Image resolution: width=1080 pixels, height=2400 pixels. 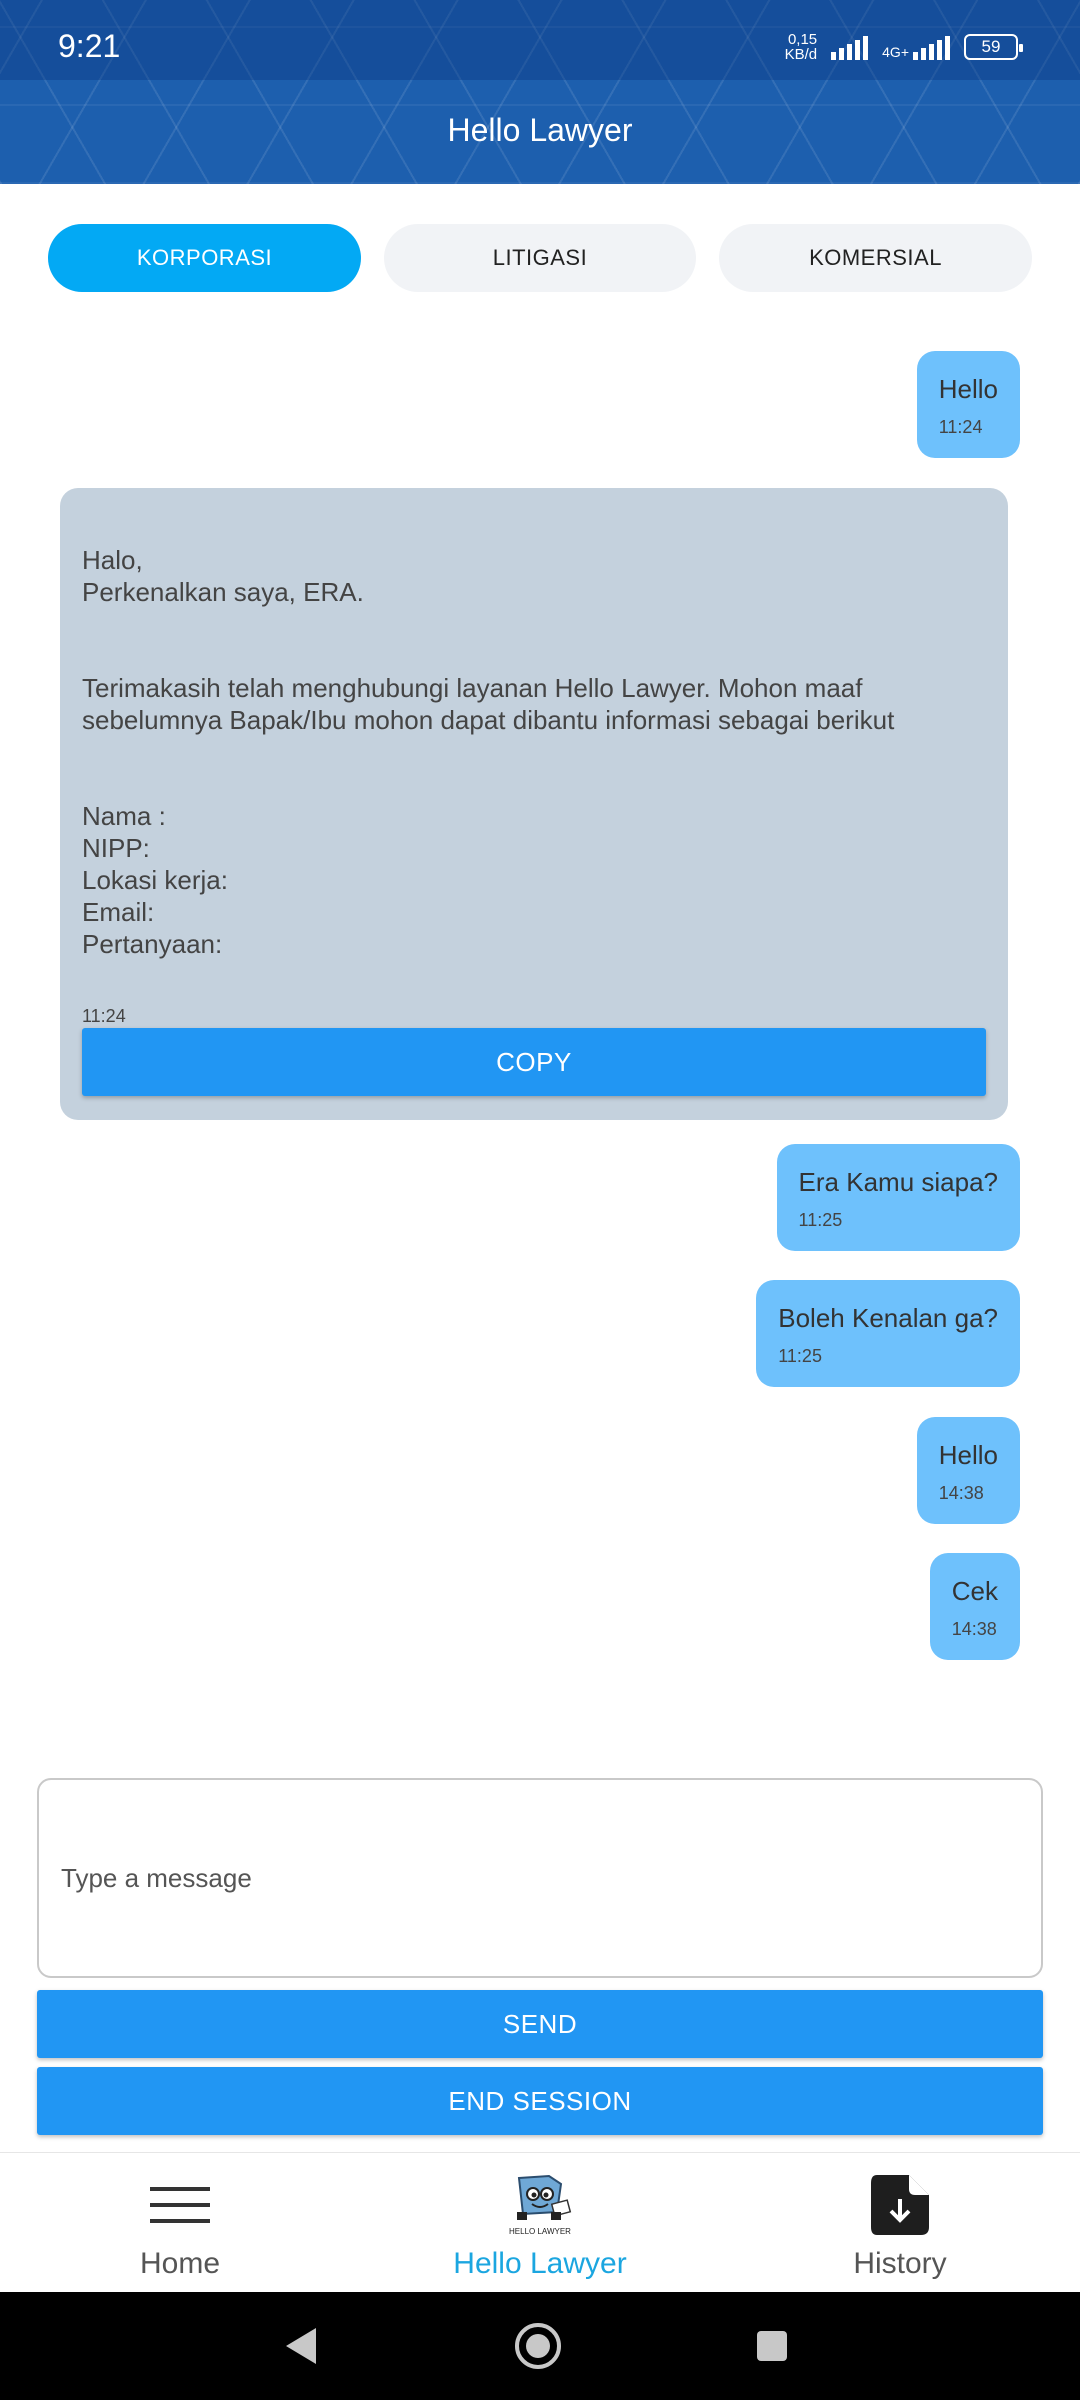 I want to click on nav-label: Hello Lawyer, so click(x=540, y=2263).